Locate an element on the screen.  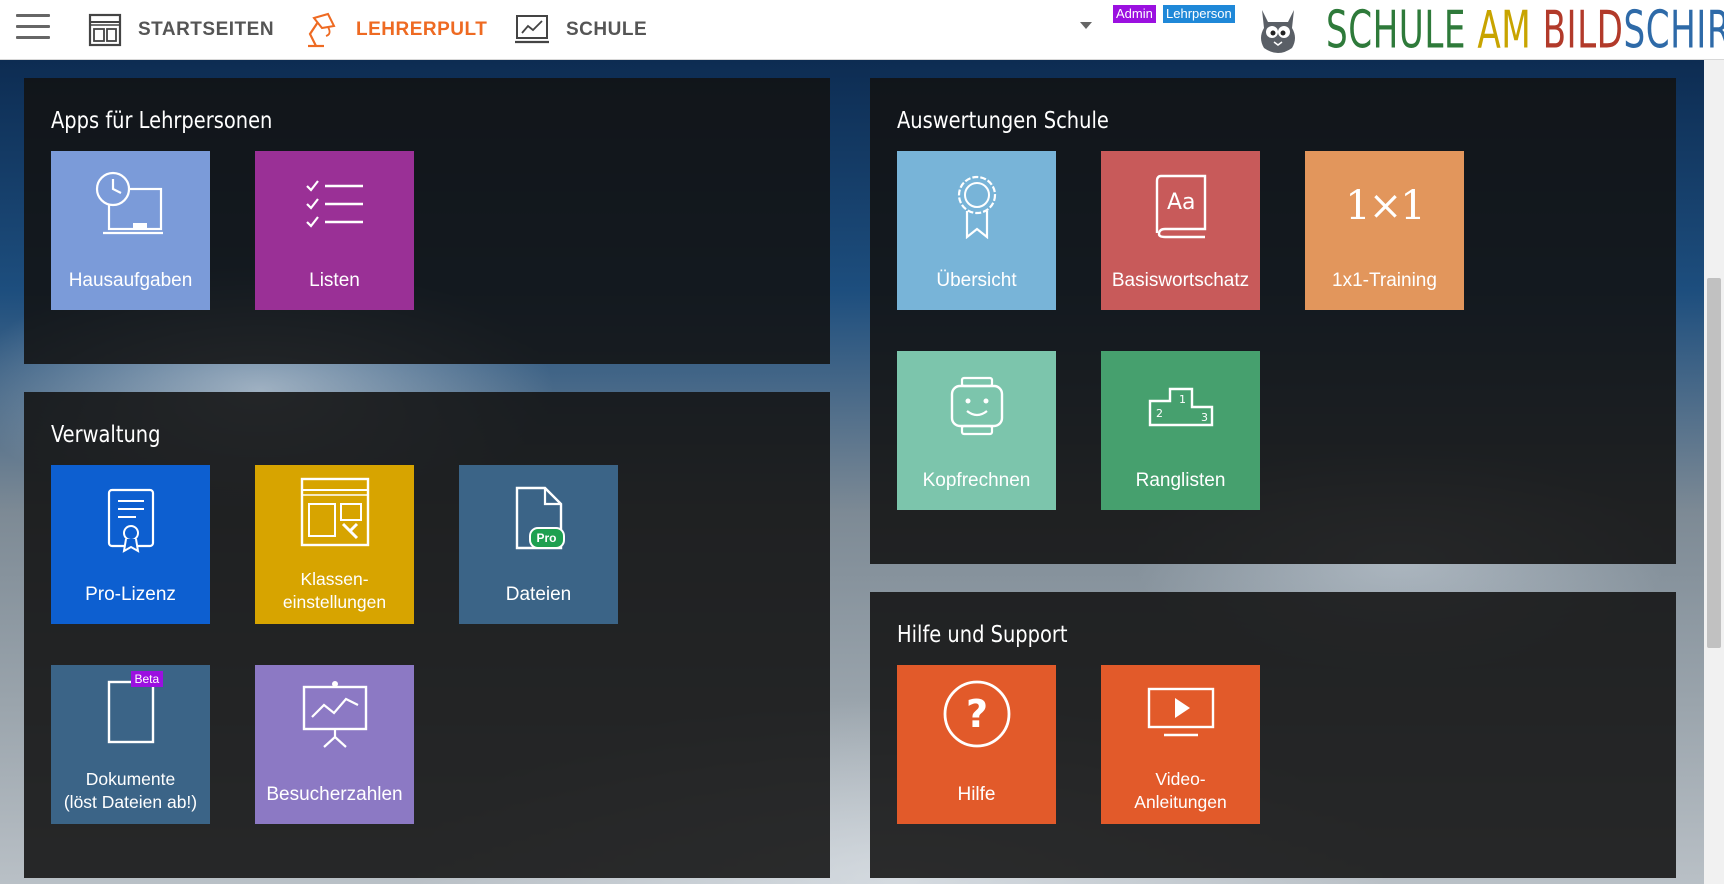
tile-uebersicht: Übersicht is located at coordinates (976, 230).